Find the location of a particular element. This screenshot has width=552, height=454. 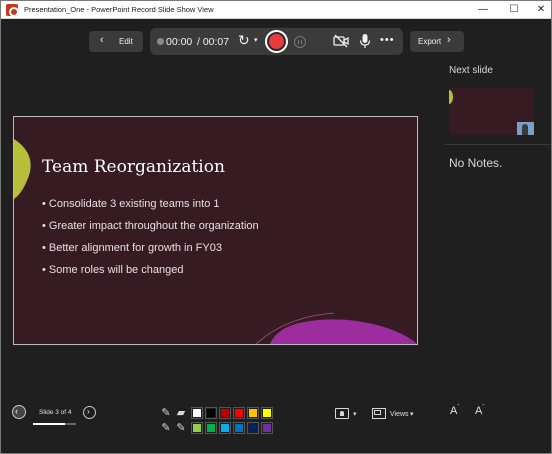

slide-counter: Slide 3 of 4 is located at coordinates (55, 412).